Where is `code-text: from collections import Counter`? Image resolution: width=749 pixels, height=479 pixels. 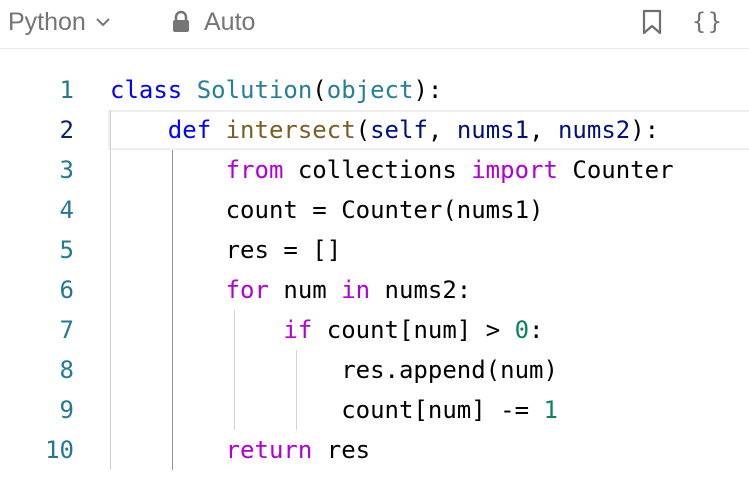 code-text: from collections import Counter is located at coordinates (392, 170).